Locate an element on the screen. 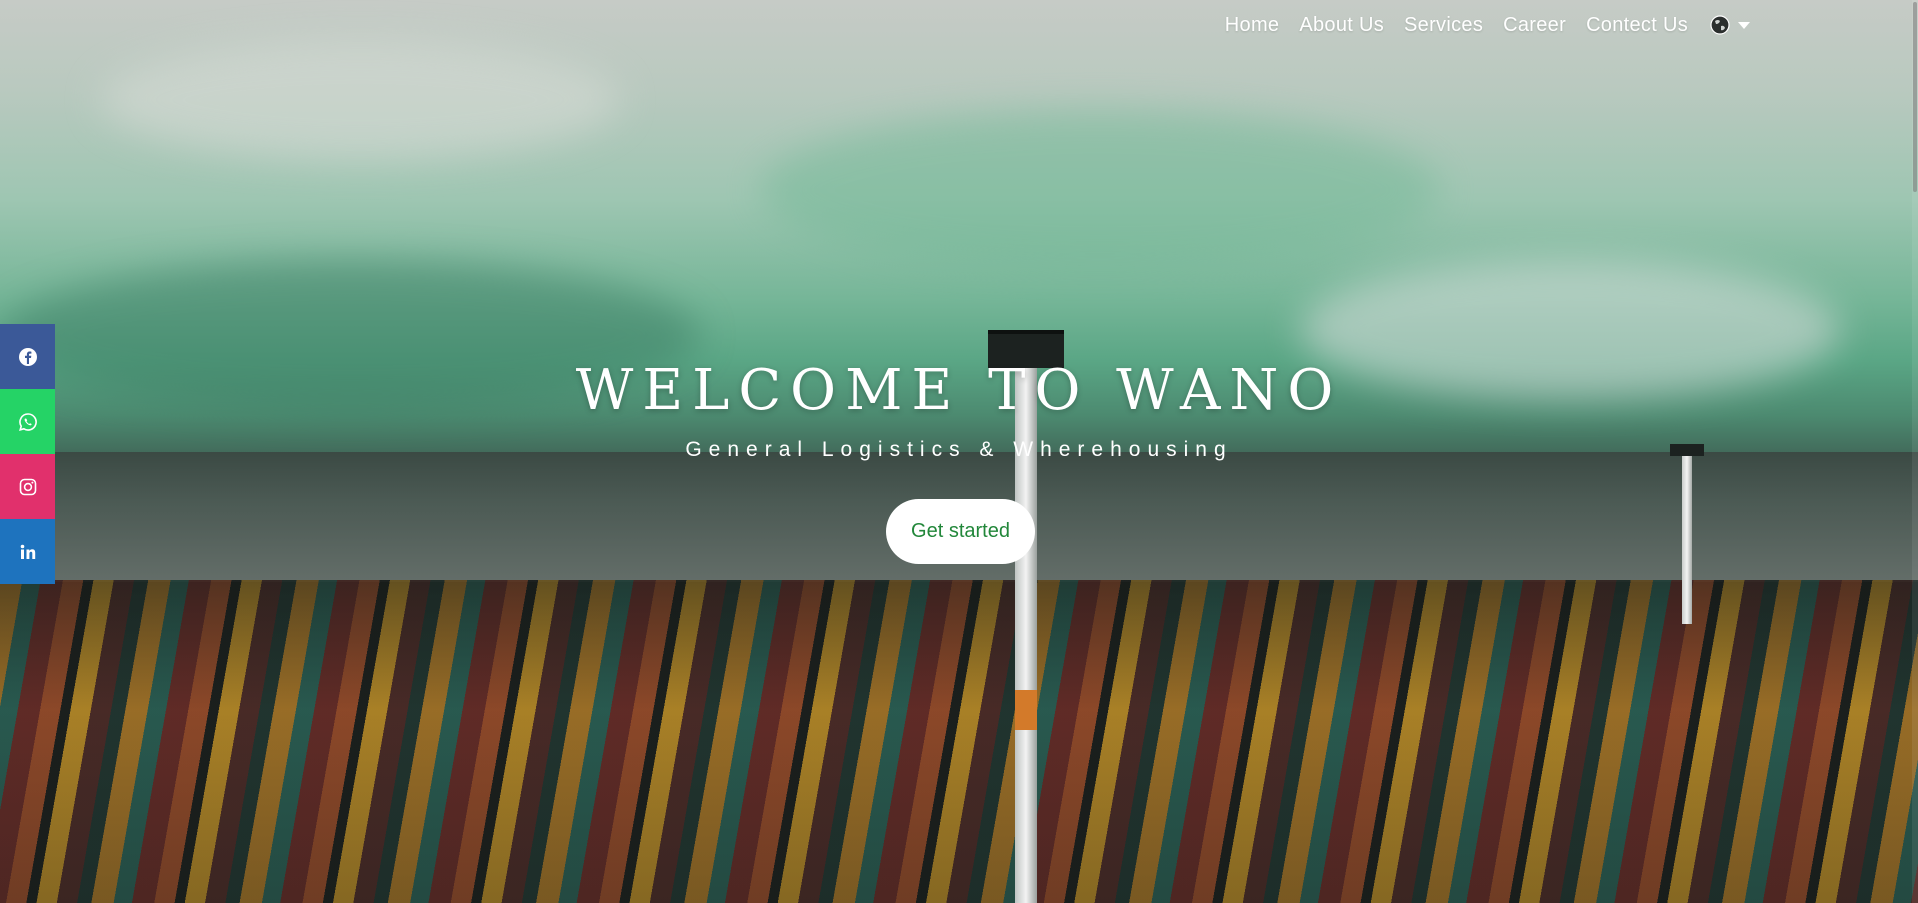  hero-subtitle: General Logistics & Wherehousing is located at coordinates (959, 449).